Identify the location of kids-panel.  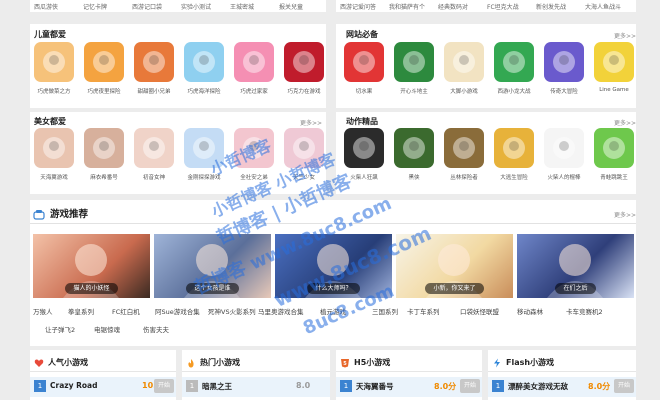
(178, 66).